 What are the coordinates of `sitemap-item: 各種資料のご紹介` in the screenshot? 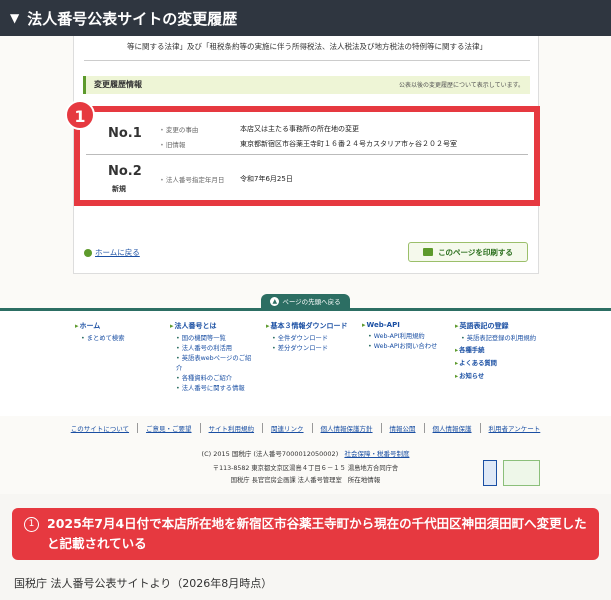 It's located at (215, 379).